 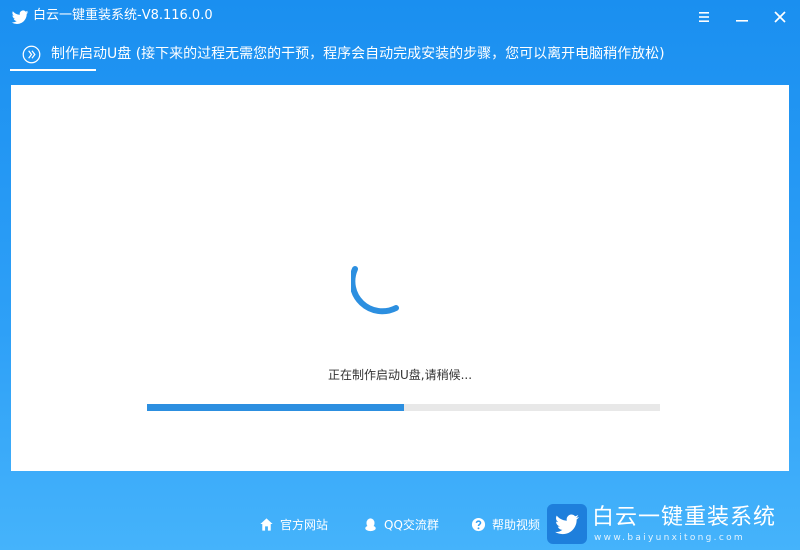 I want to click on help-icon, so click(x=478, y=524).